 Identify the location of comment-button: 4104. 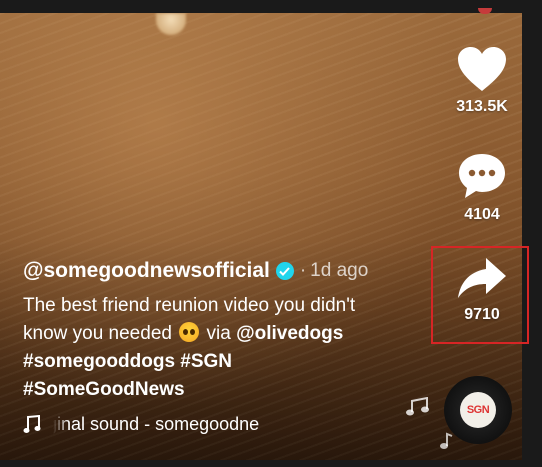
(482, 188).